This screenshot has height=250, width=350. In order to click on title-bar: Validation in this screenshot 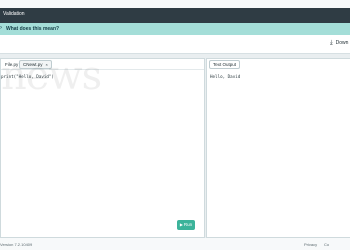, I will do `click(175, 15)`.